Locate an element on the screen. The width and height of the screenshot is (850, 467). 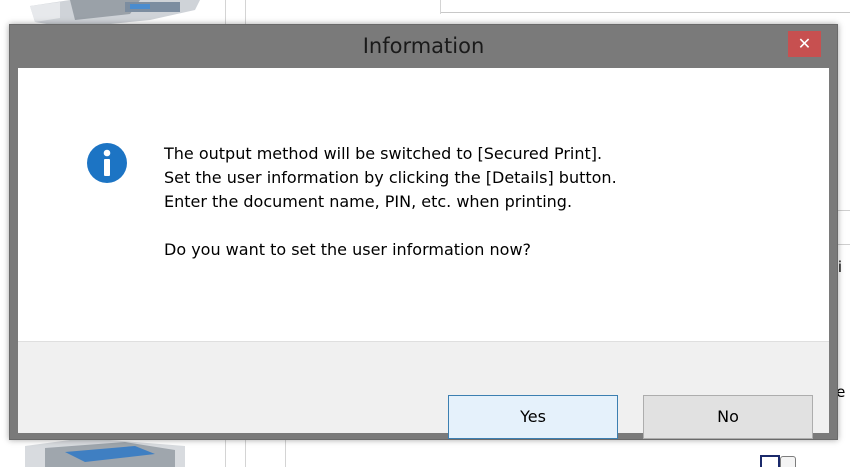
printer-image is located at coordinates (105, 452).